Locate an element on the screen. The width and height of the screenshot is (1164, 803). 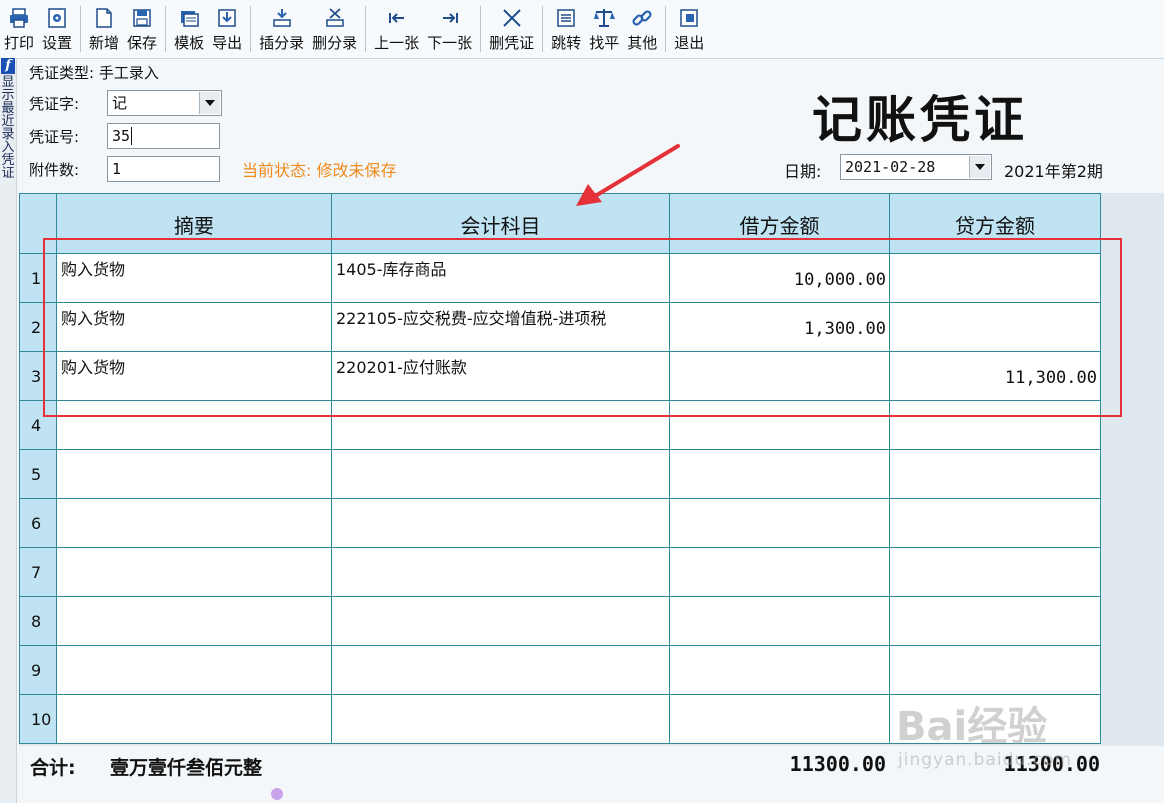
credit-cell: 11,300.00 is located at coordinates (995, 376).